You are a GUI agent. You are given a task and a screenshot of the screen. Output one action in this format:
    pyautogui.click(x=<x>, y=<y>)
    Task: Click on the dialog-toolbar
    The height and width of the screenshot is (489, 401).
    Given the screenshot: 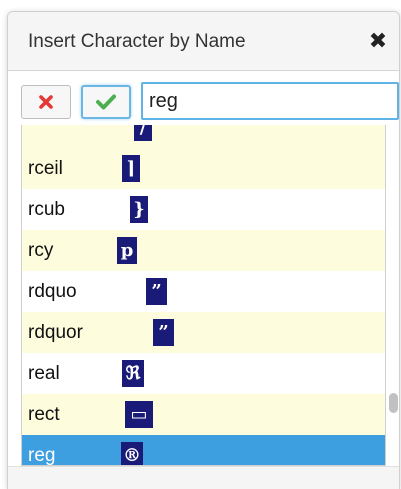 What is the action you would take?
    pyautogui.click(x=203, y=97)
    